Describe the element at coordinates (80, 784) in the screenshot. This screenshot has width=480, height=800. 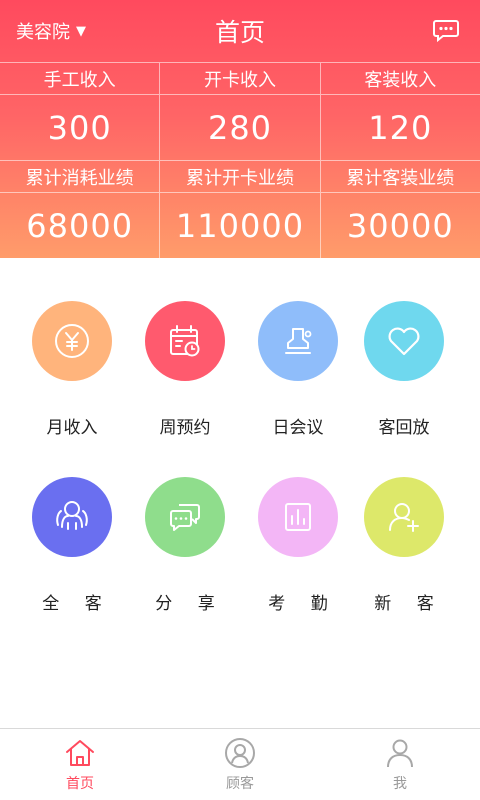
I see `tab-label: 首页` at that location.